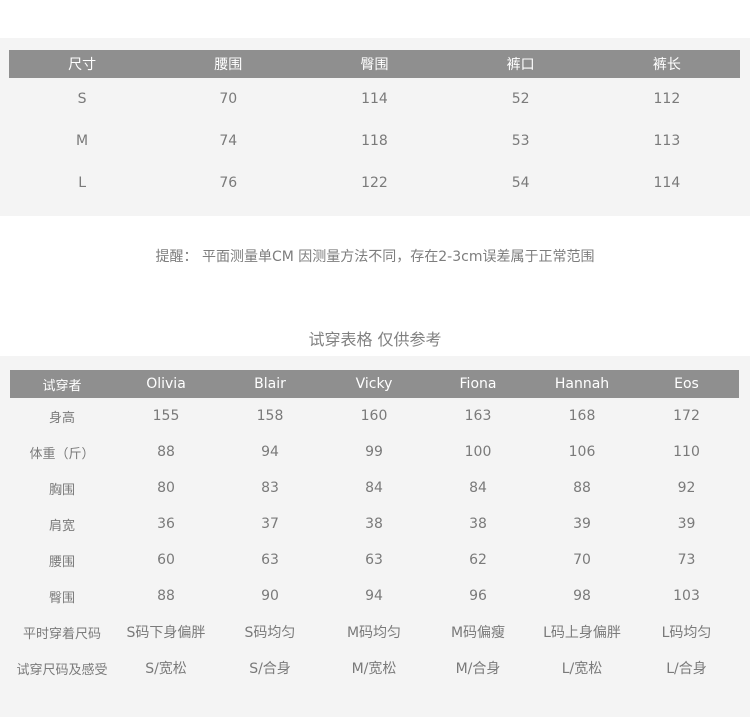 The height and width of the screenshot is (717, 750). What do you see at coordinates (61, 526) in the screenshot?
I see `row-label: 肩宽` at bounding box center [61, 526].